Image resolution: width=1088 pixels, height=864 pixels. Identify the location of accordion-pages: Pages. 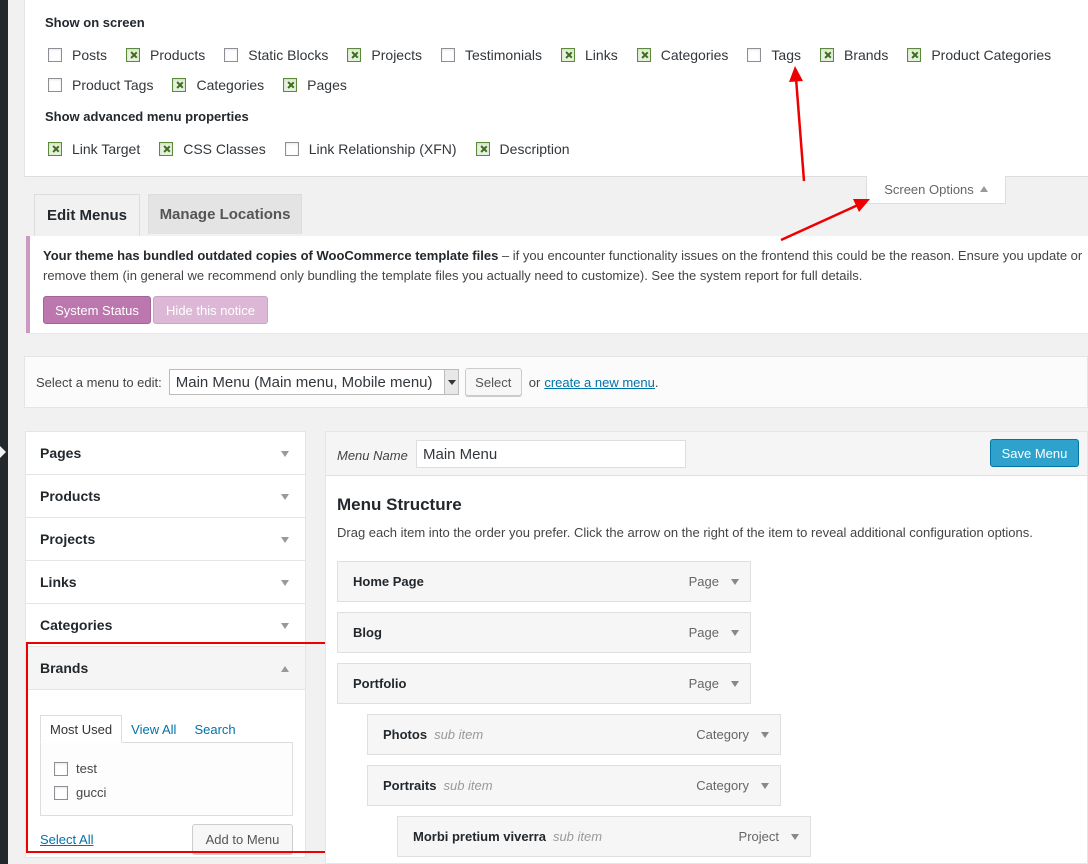
(165, 453).